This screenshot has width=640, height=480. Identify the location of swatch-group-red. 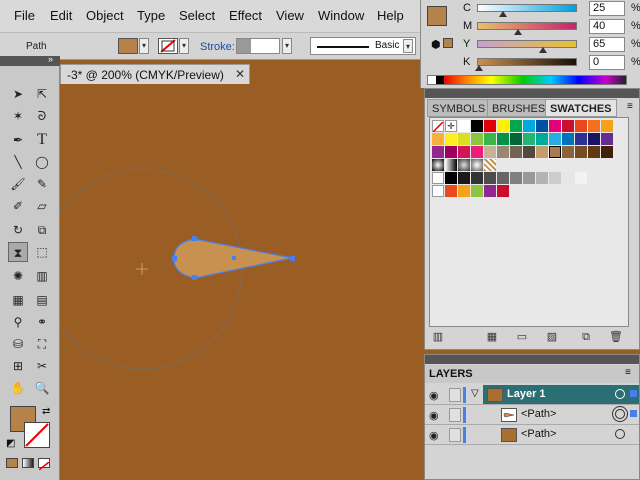
(503, 191).